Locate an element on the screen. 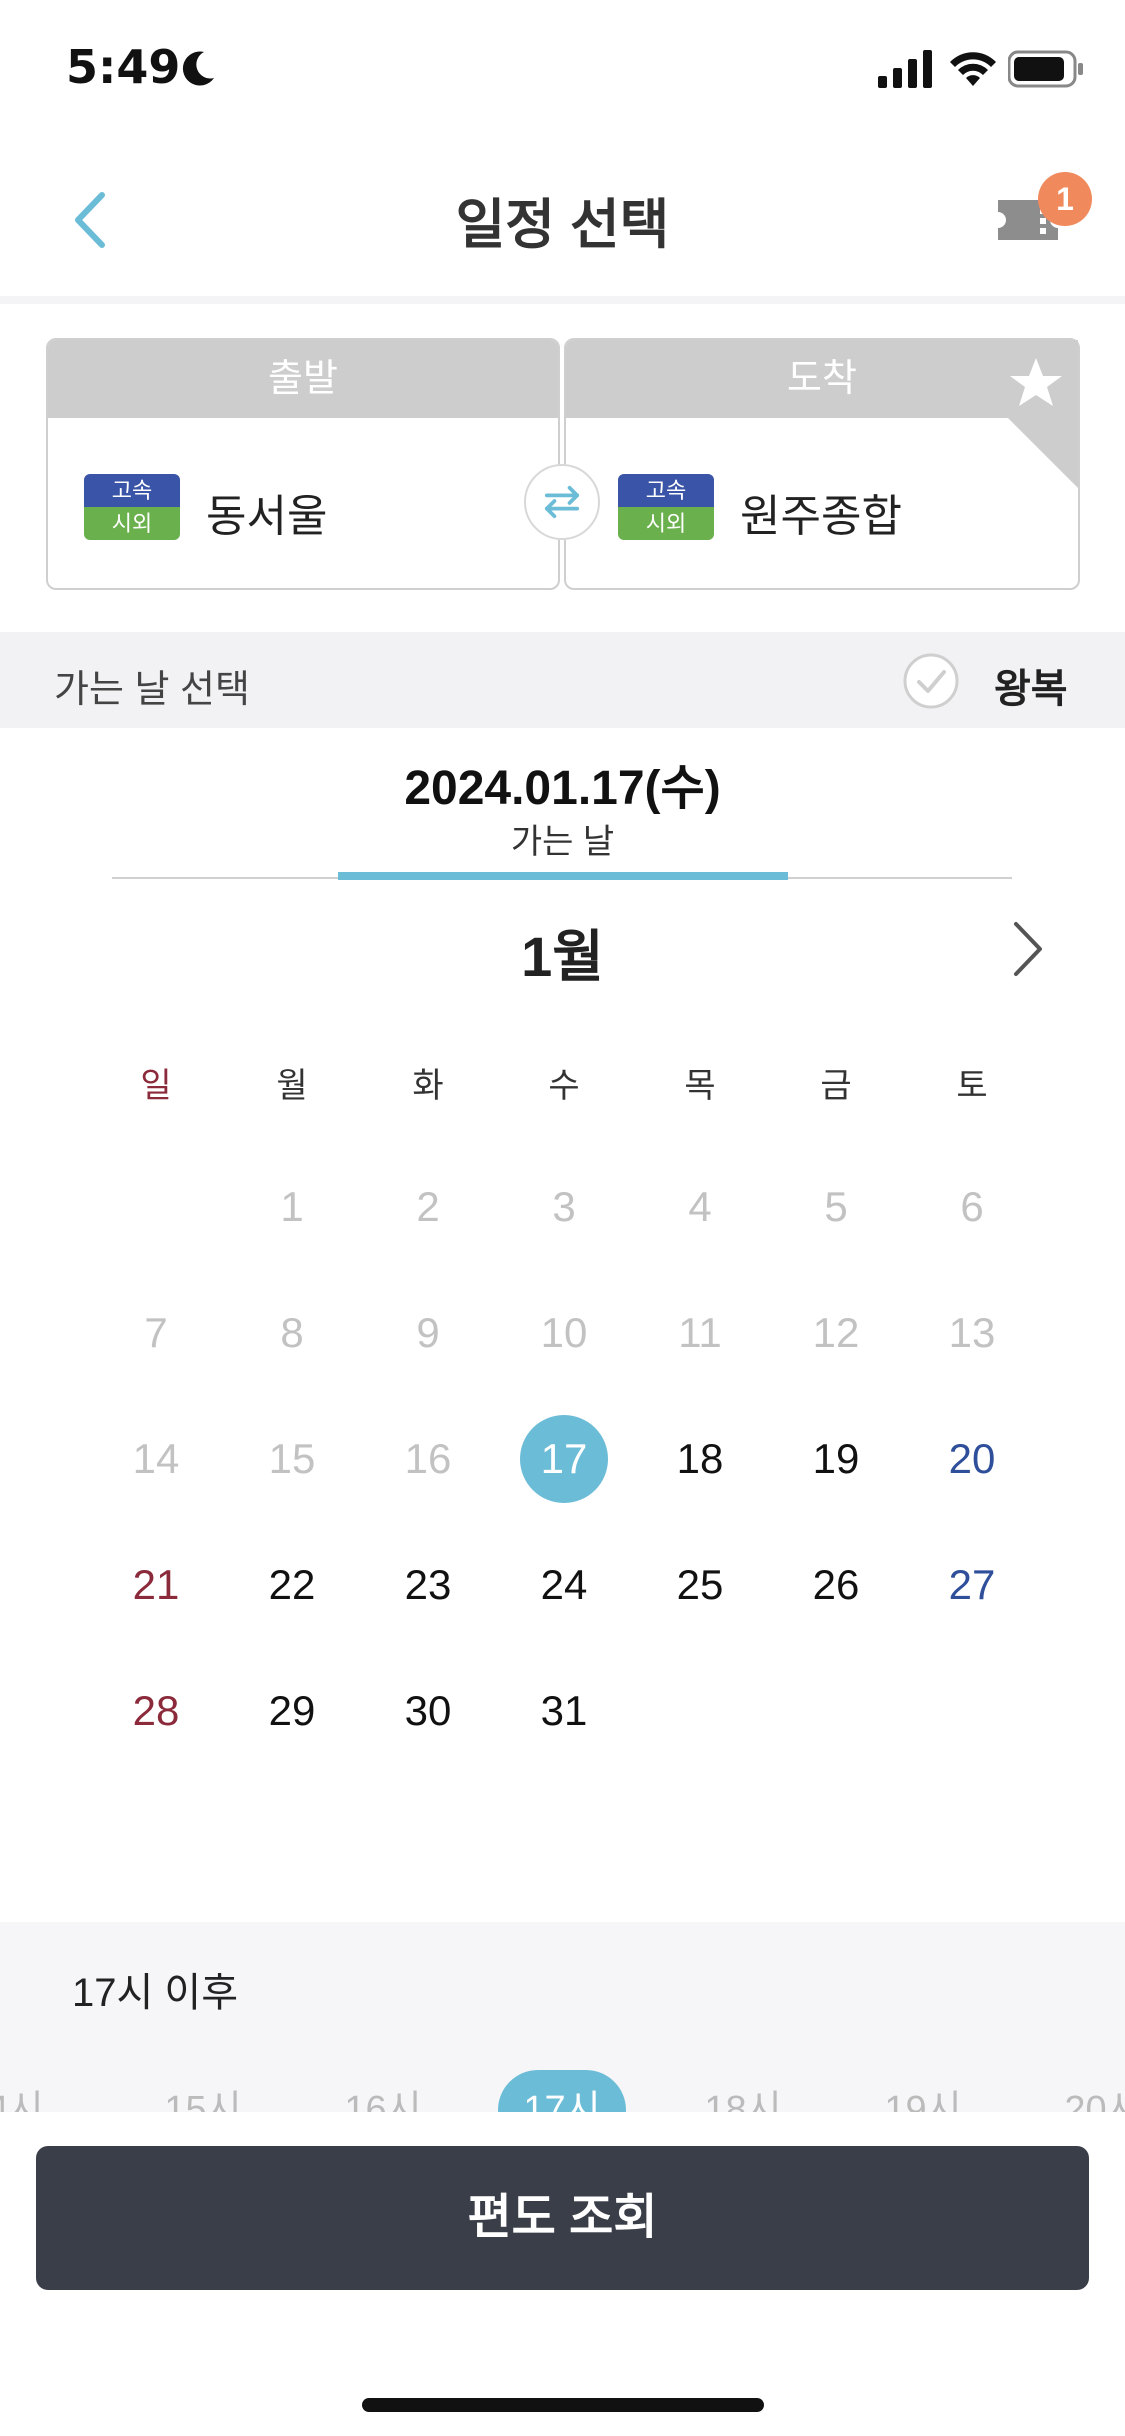  calendar-day: 2 is located at coordinates (428, 1206).